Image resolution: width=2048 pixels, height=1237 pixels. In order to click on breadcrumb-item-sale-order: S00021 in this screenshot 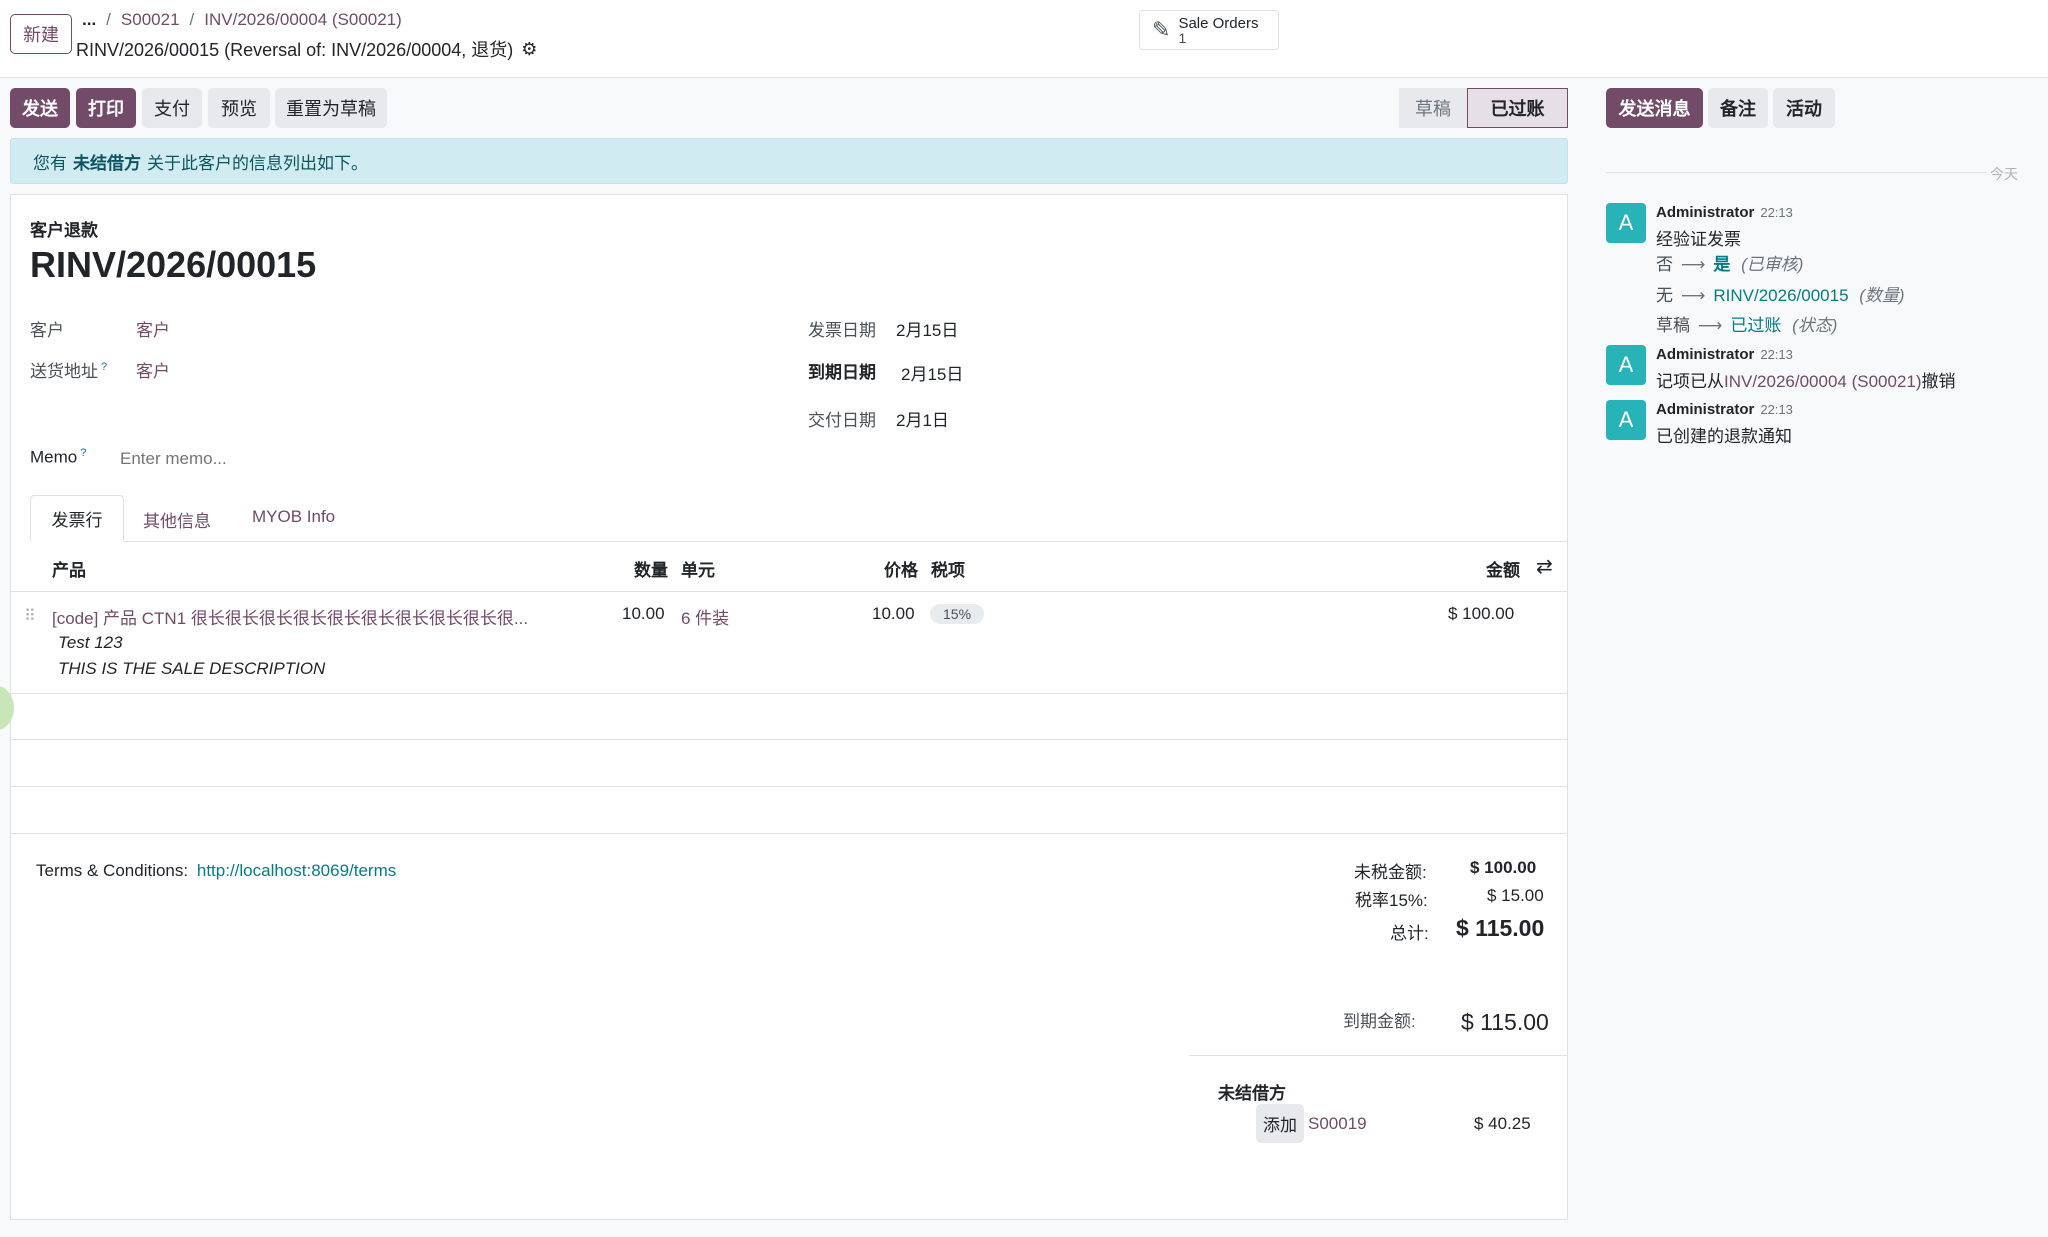, I will do `click(150, 20)`.